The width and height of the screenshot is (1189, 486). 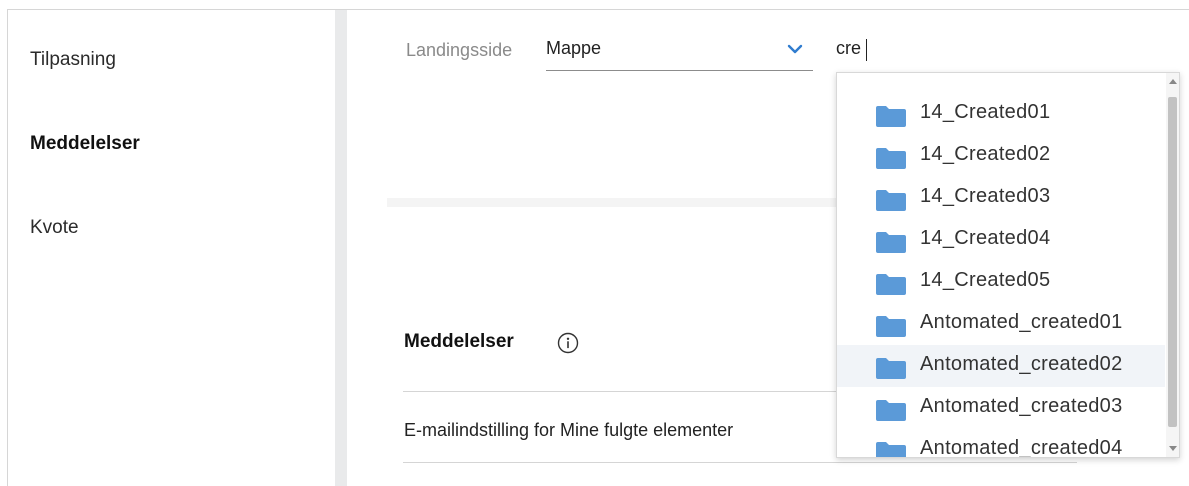 What do you see at coordinates (85, 144) in the screenshot?
I see `sidebar-item-meddelelser: Meddelelser` at bounding box center [85, 144].